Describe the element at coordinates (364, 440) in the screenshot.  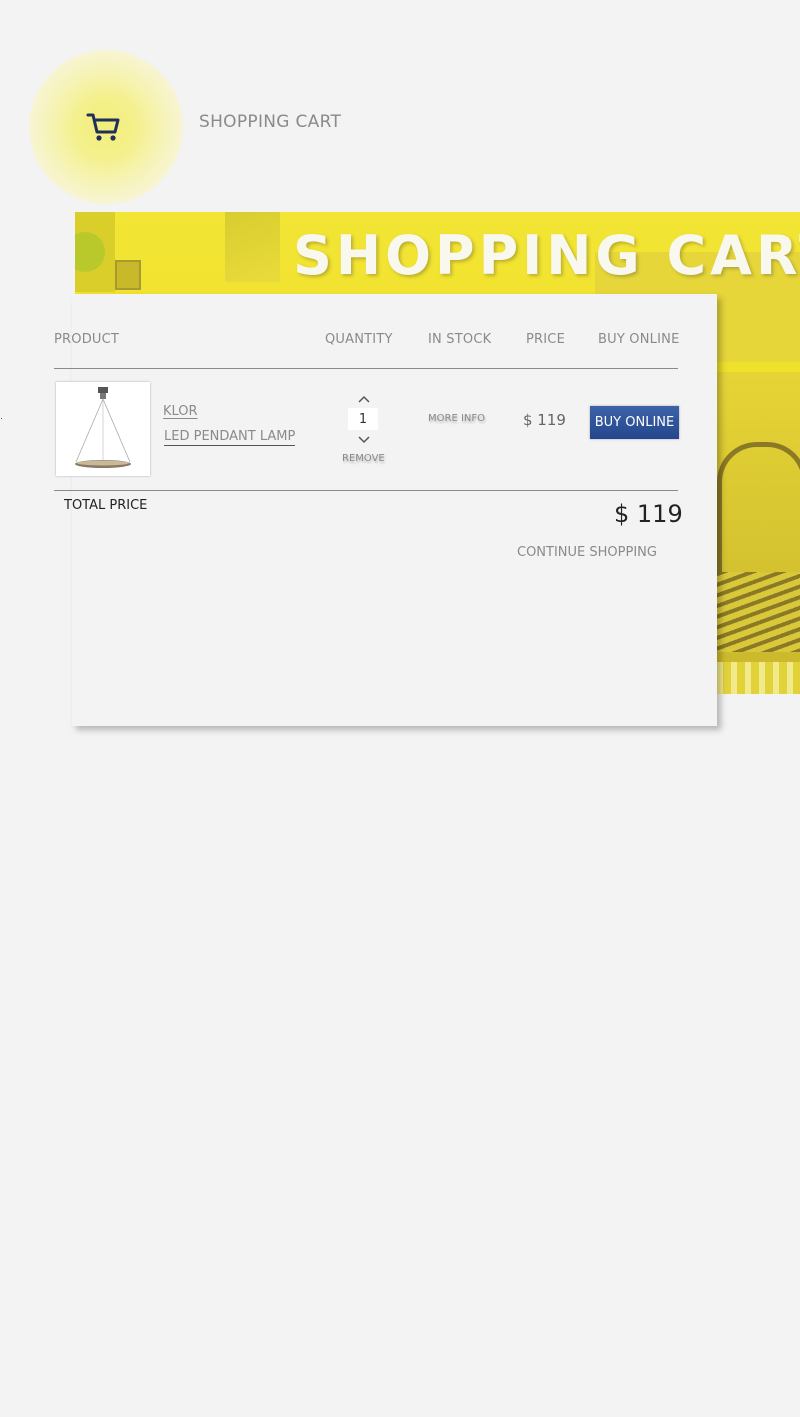
I see `quantity-decrease-icon` at that location.